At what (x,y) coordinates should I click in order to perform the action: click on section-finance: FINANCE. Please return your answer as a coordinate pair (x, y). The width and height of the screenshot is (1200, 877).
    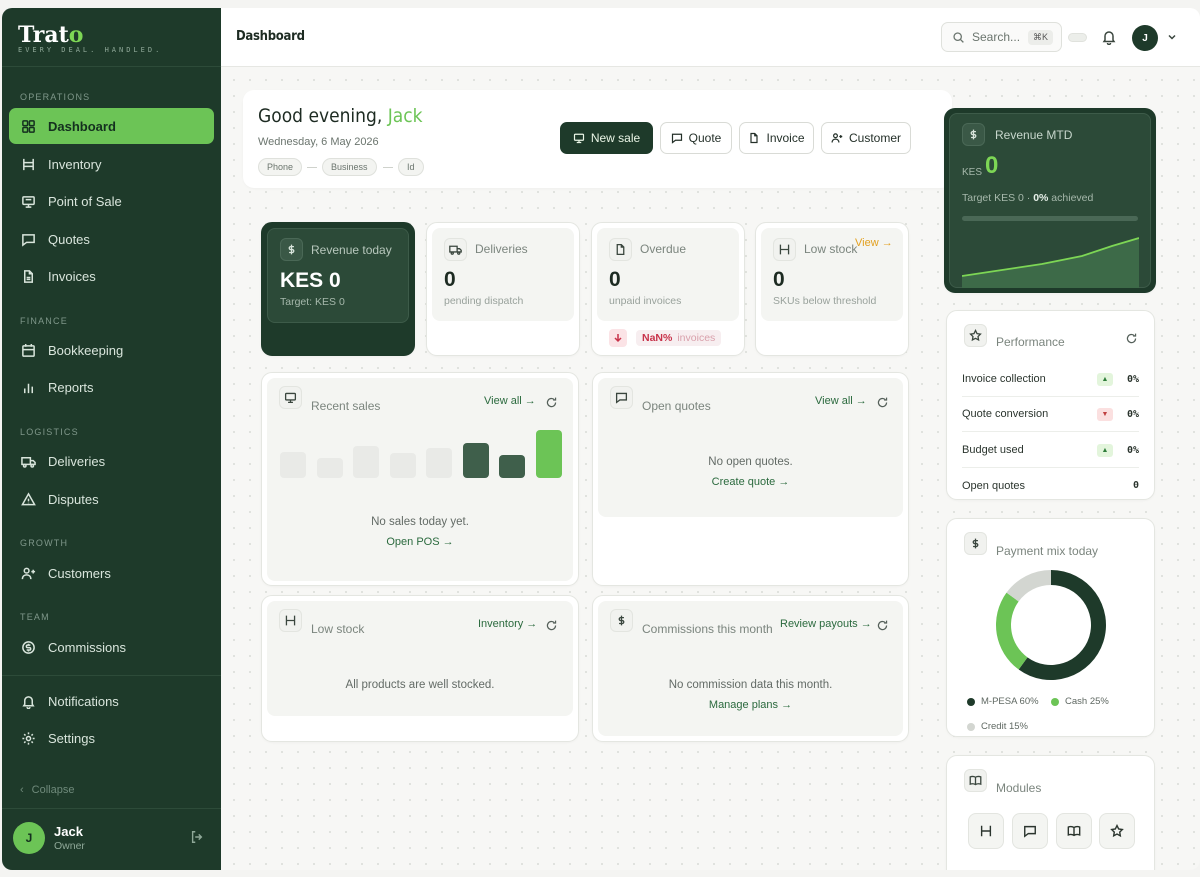
    Looking at the image, I should click on (44, 321).